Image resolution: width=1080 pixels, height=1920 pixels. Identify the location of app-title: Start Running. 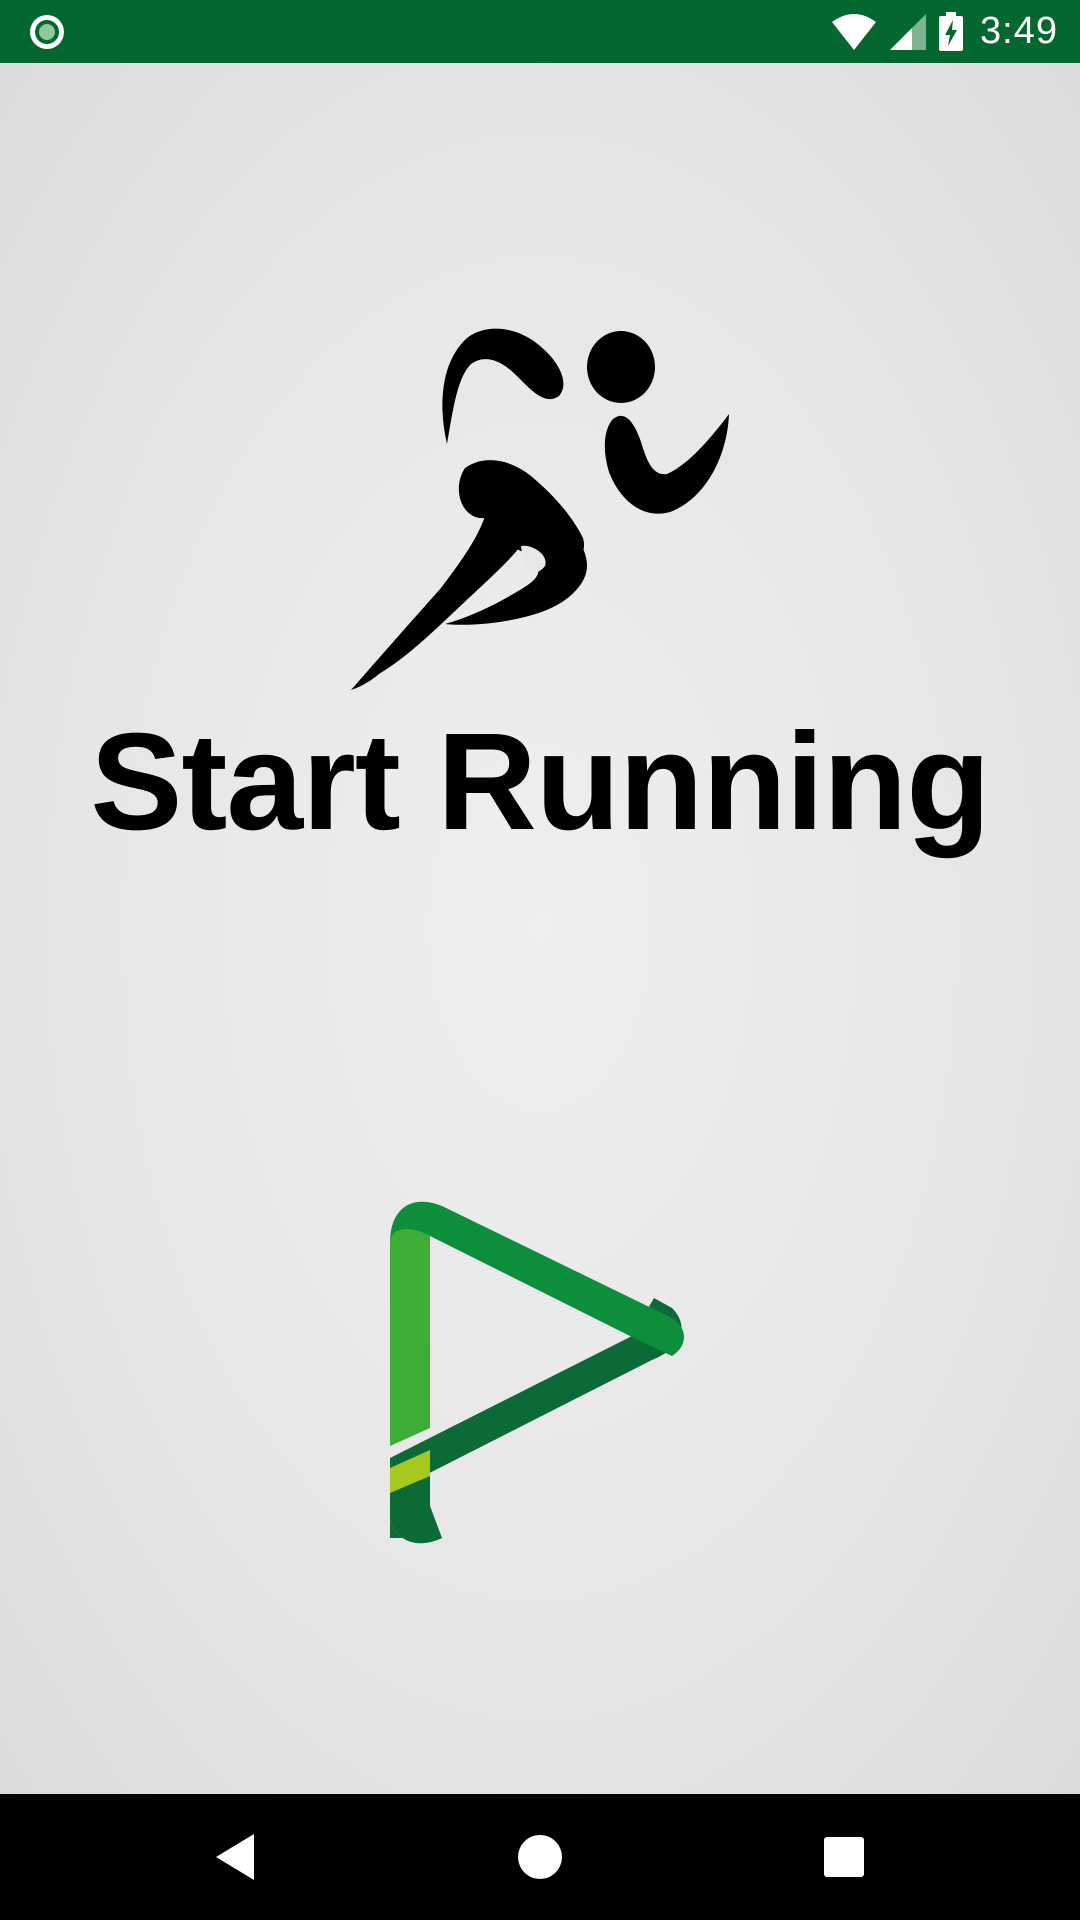
(540, 782).